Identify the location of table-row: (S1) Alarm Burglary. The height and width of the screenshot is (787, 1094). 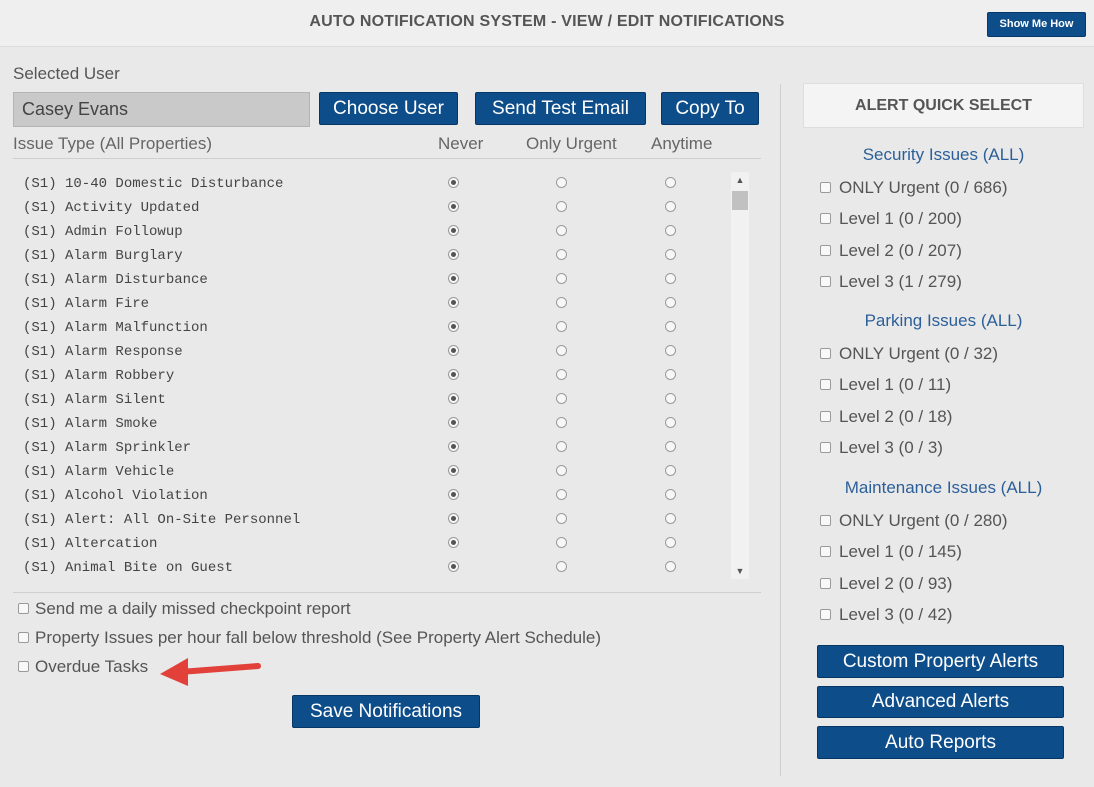
(372, 258).